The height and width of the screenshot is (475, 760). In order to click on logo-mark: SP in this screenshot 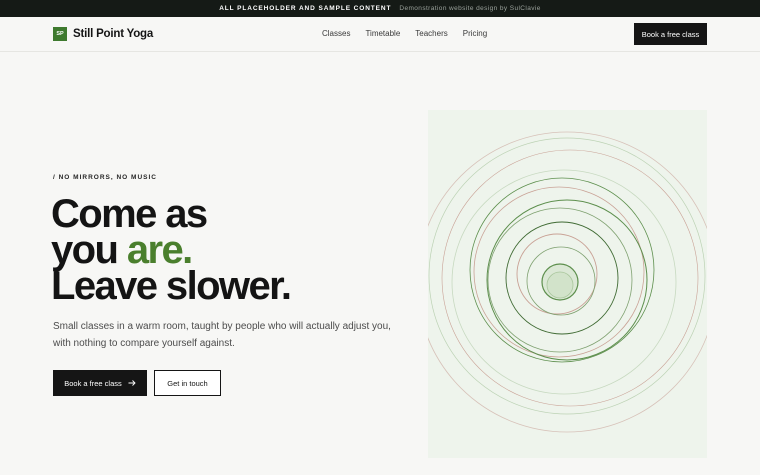, I will do `click(60, 34)`.